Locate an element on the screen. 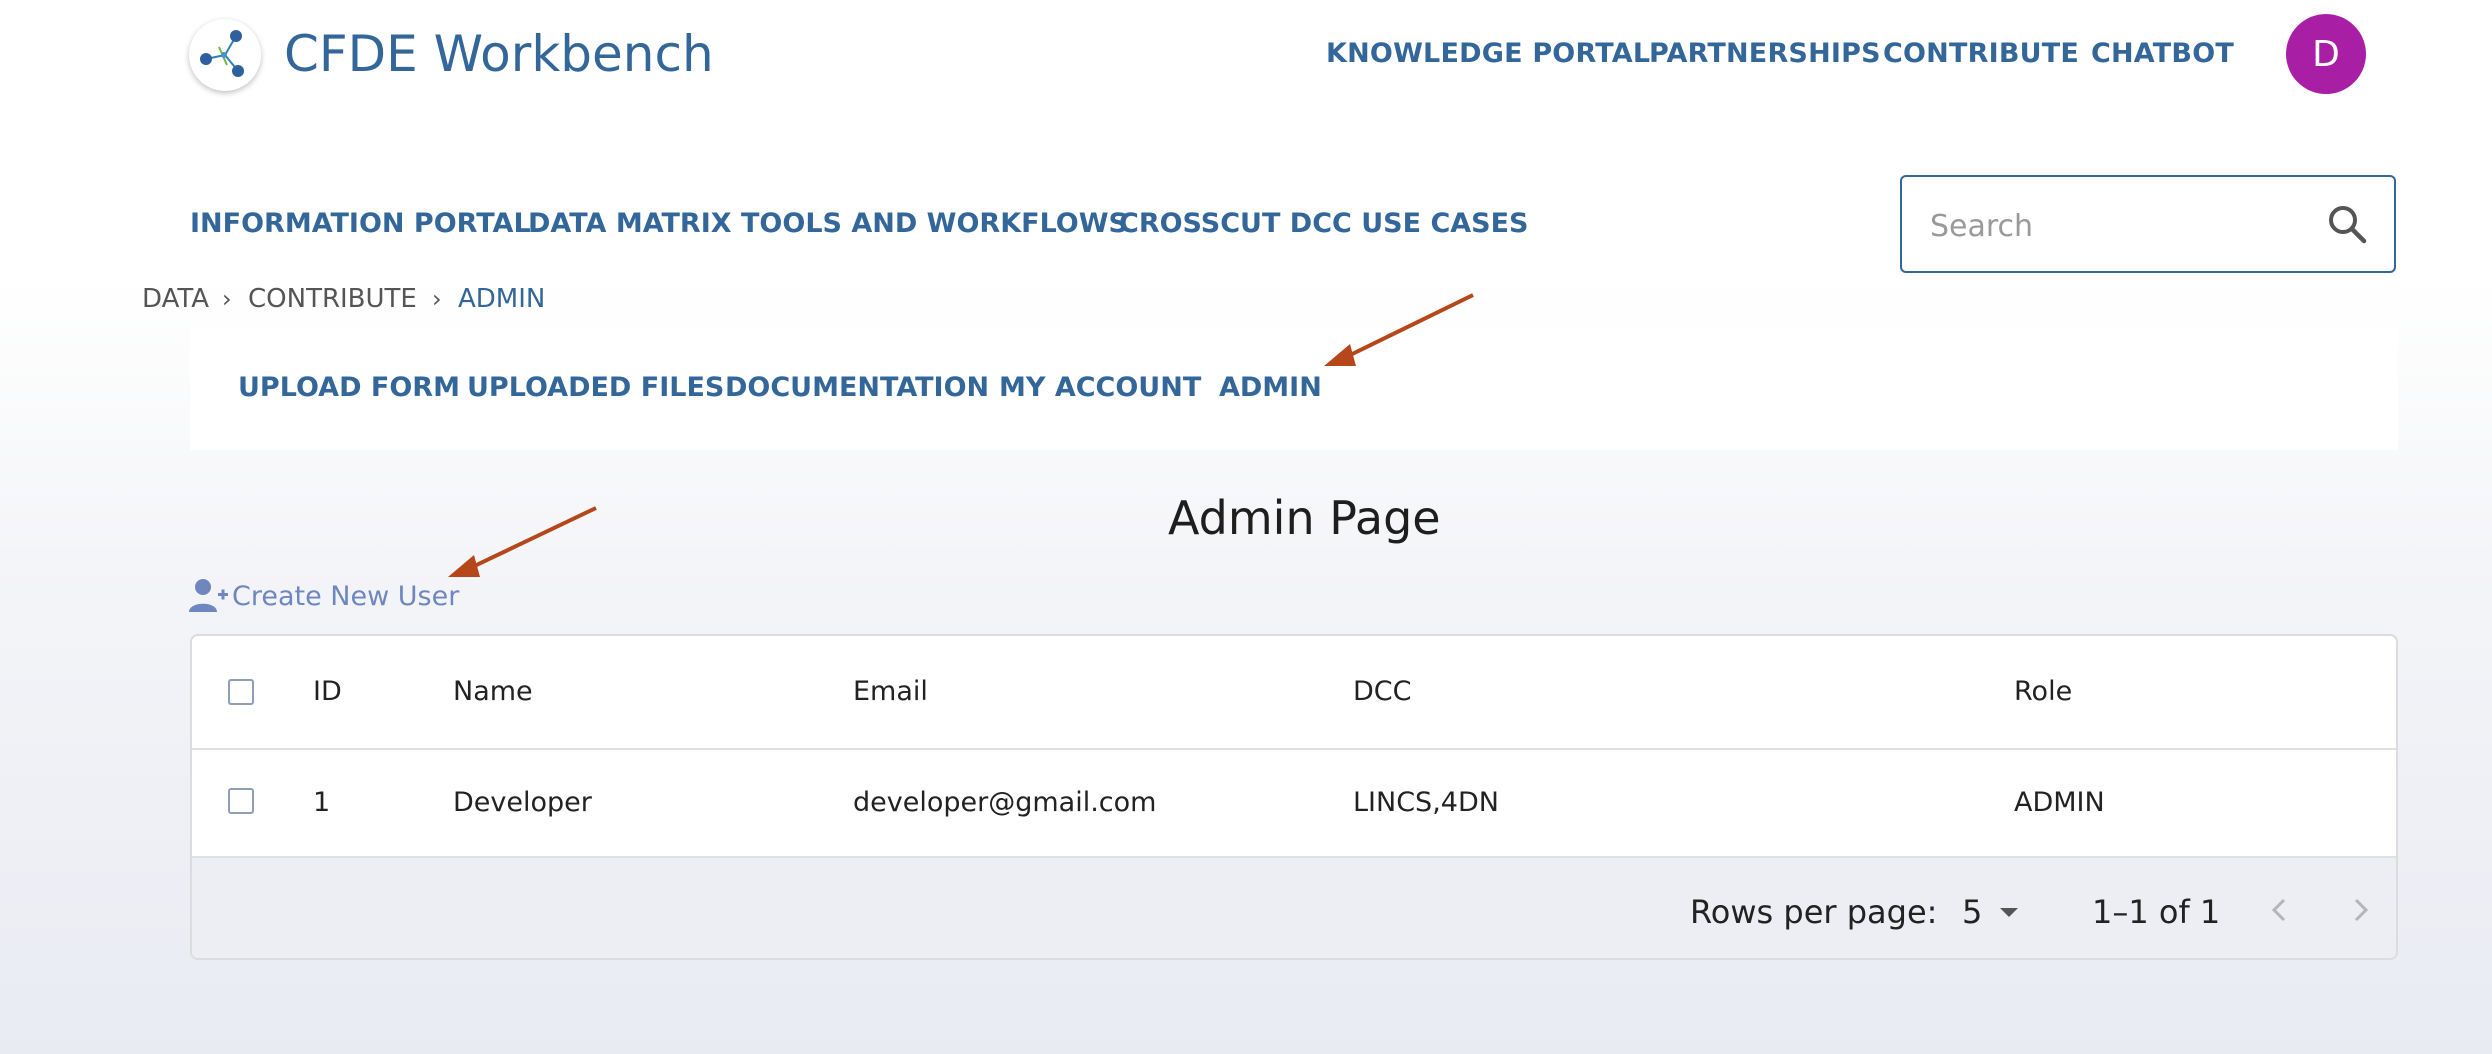  cell-email: developer@gmail.com is located at coordinates (1005, 802).